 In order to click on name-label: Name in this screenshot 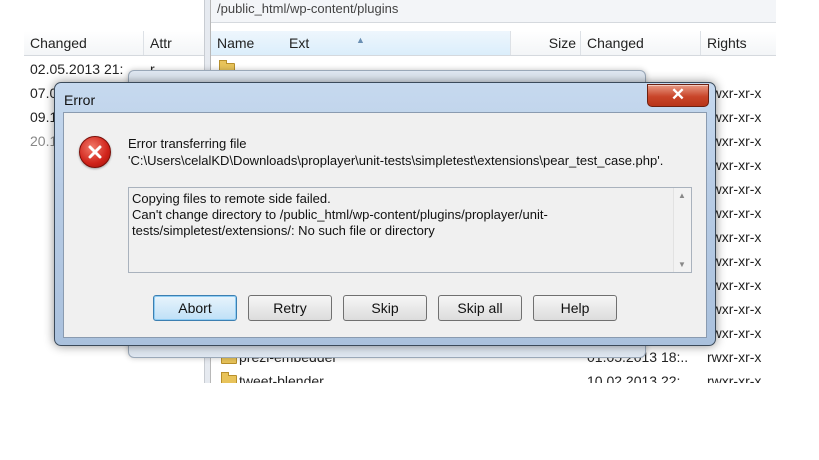, I will do `click(236, 43)`.